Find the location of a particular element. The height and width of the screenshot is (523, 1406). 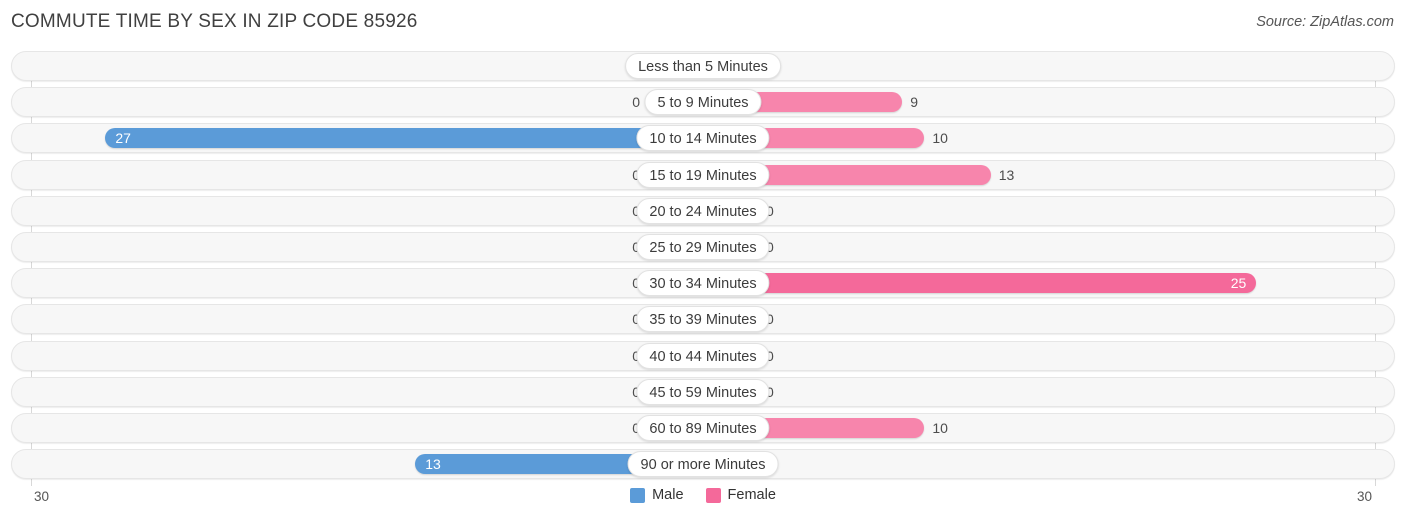

chart-row: 27 10 10 to 14 Minutes is located at coordinates (703, 138).